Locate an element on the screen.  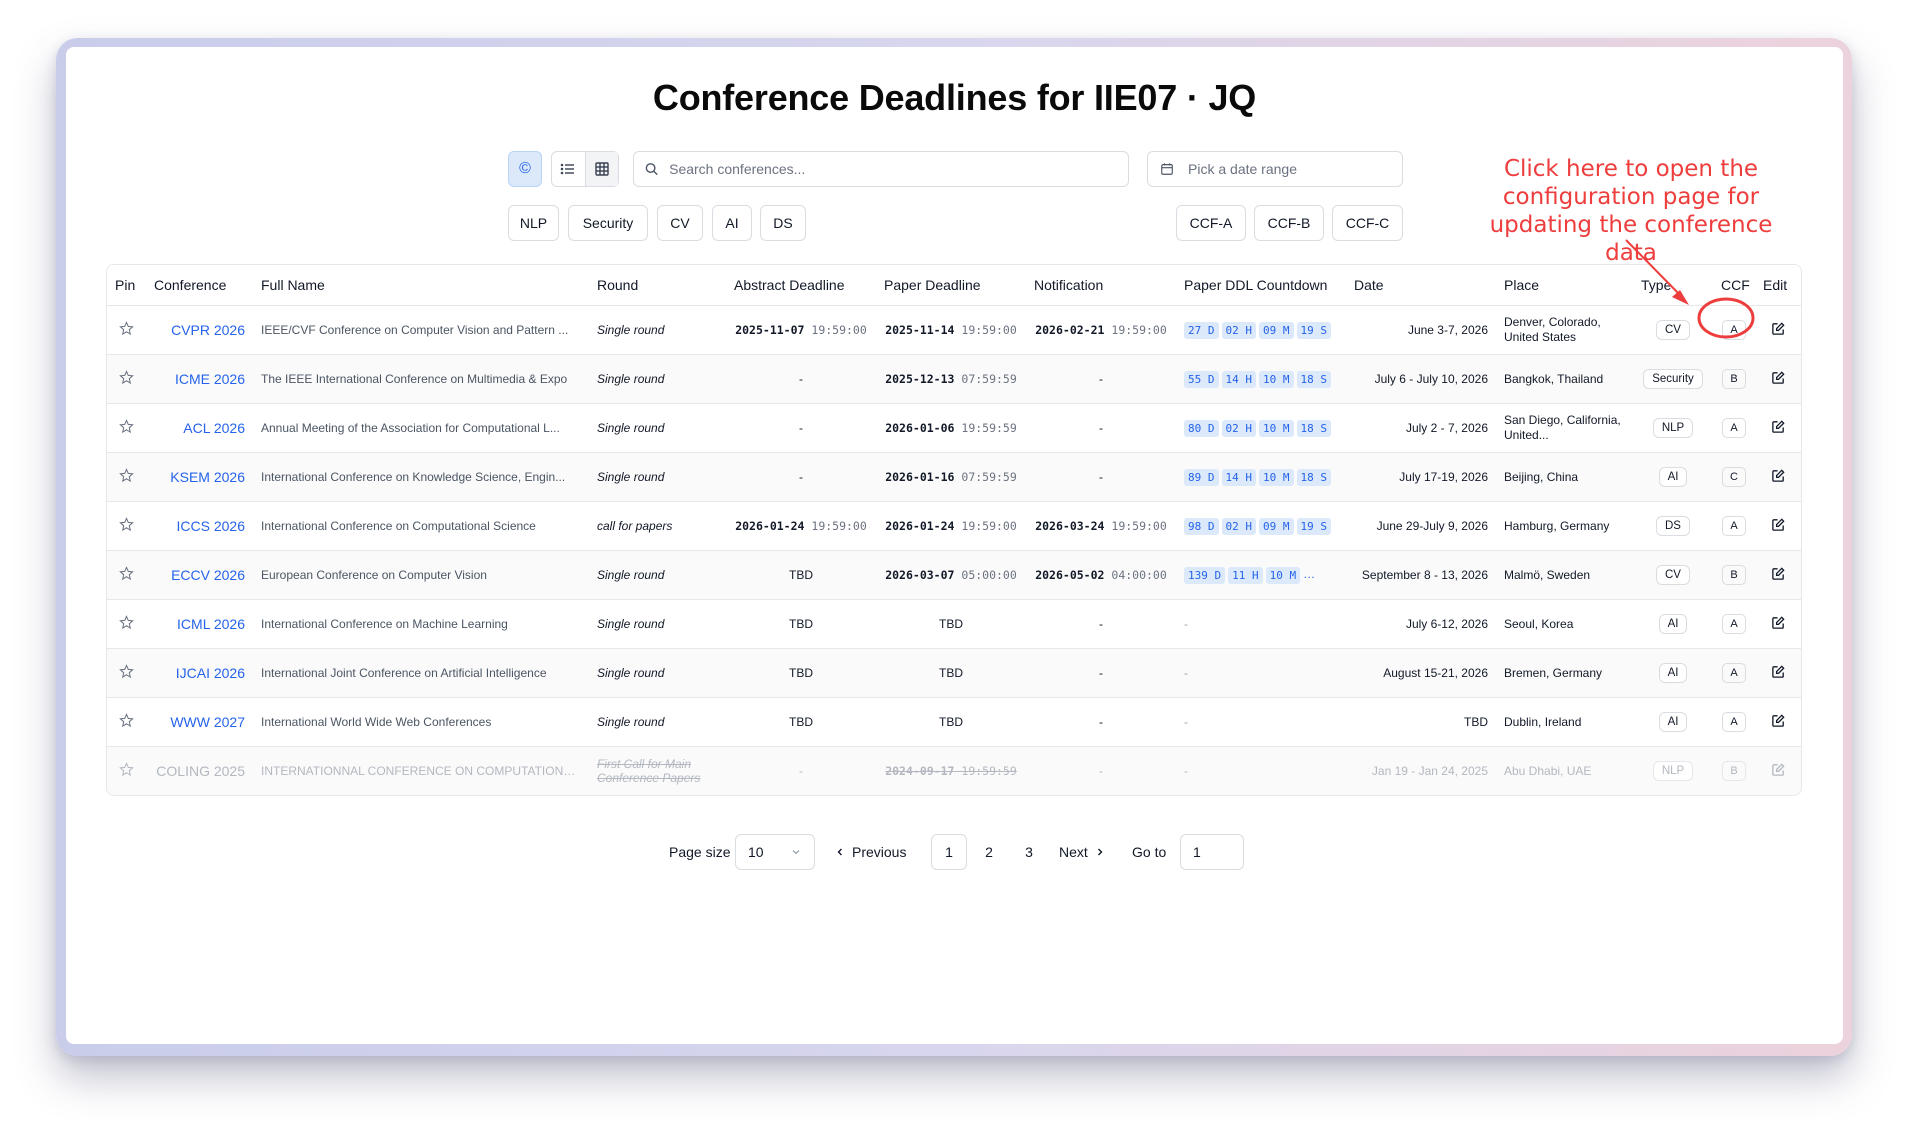
col-header-countdown: Paper DDL Countdown is located at coordinates (1261, 285).